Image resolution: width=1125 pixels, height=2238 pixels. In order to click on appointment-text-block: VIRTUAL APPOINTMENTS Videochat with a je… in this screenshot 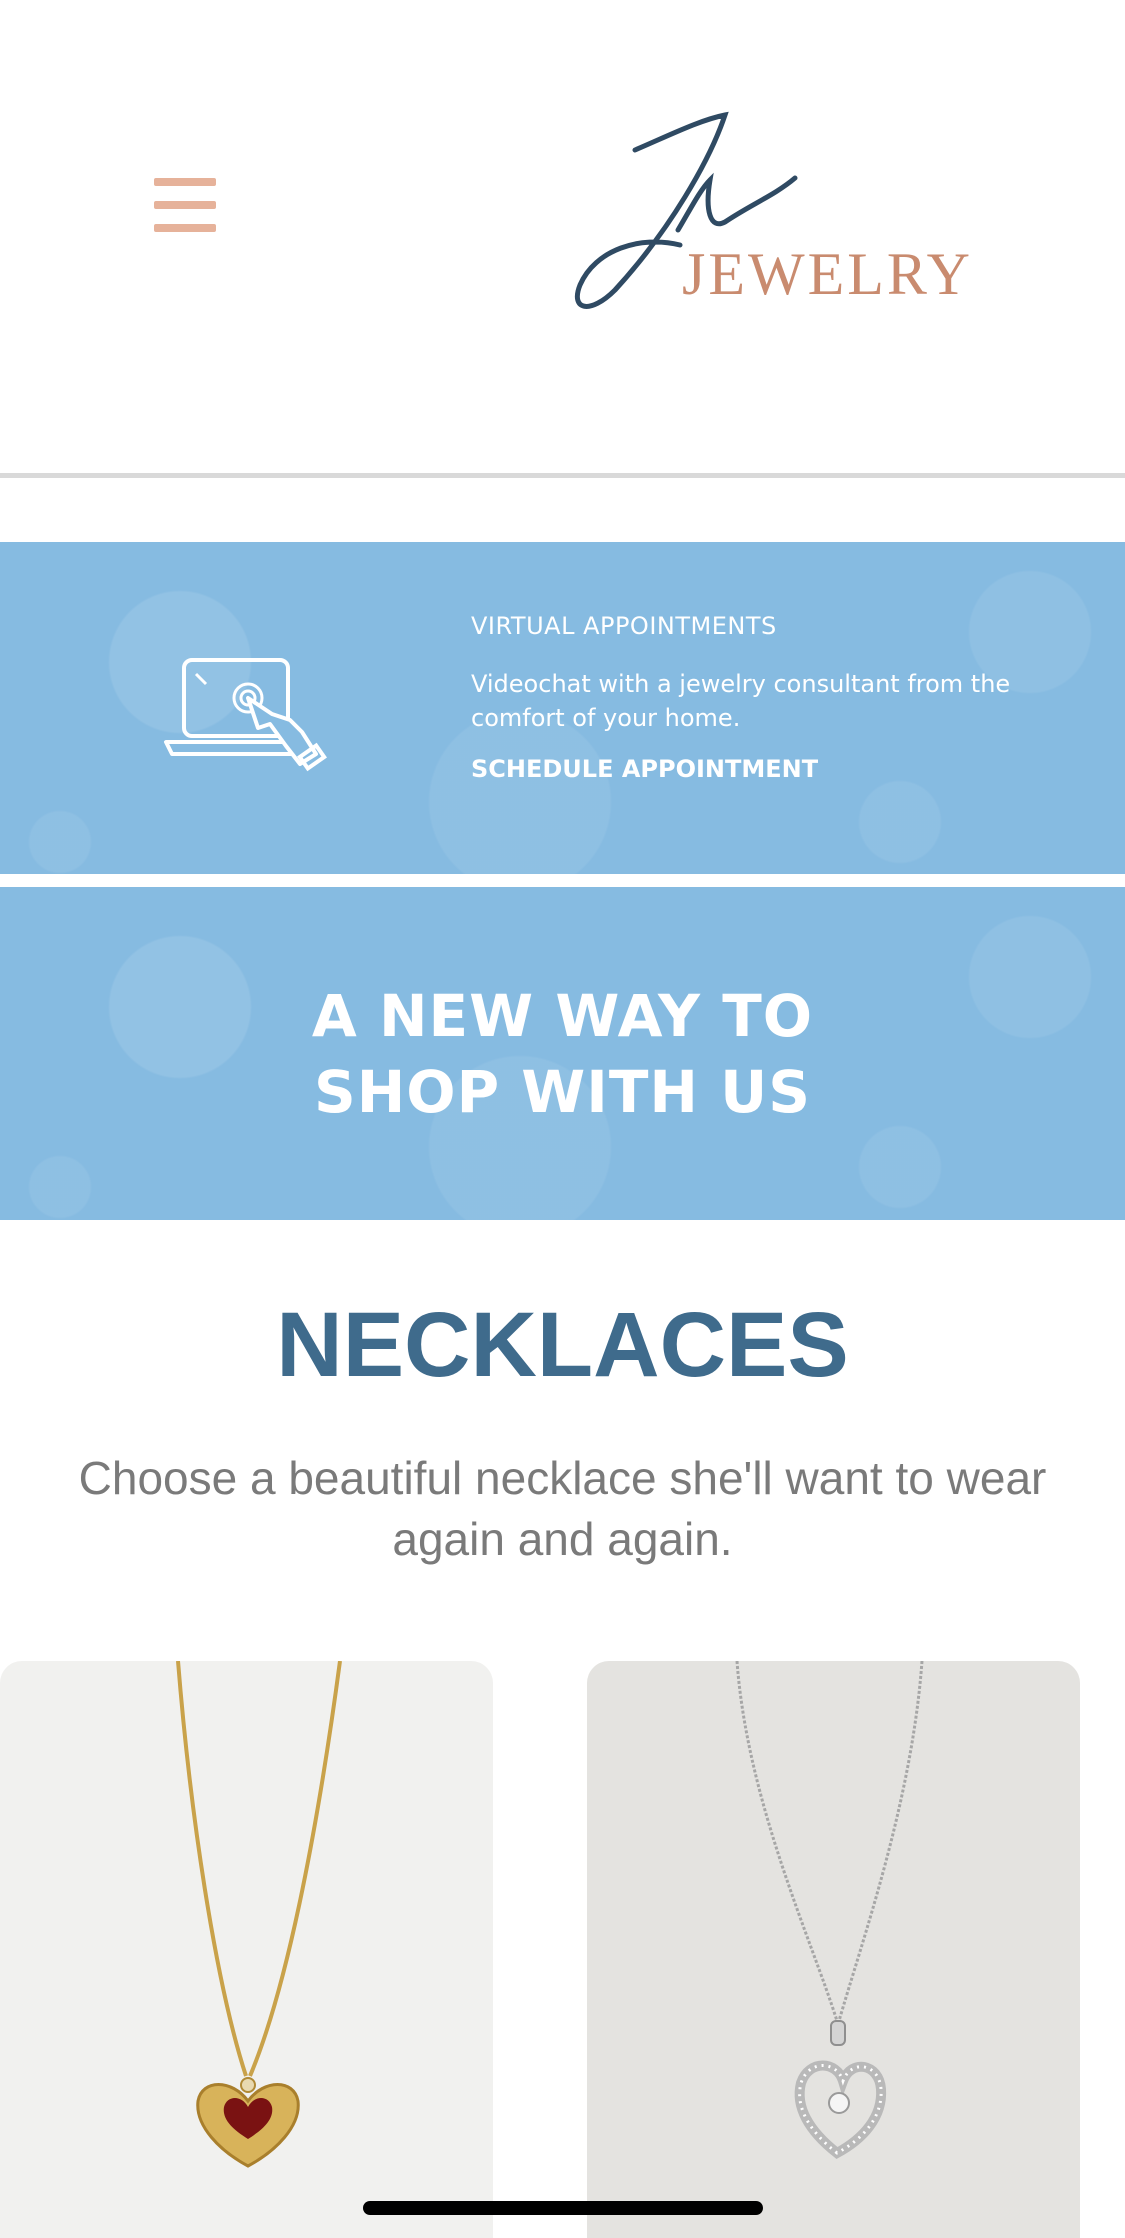, I will do `click(771, 697)`.